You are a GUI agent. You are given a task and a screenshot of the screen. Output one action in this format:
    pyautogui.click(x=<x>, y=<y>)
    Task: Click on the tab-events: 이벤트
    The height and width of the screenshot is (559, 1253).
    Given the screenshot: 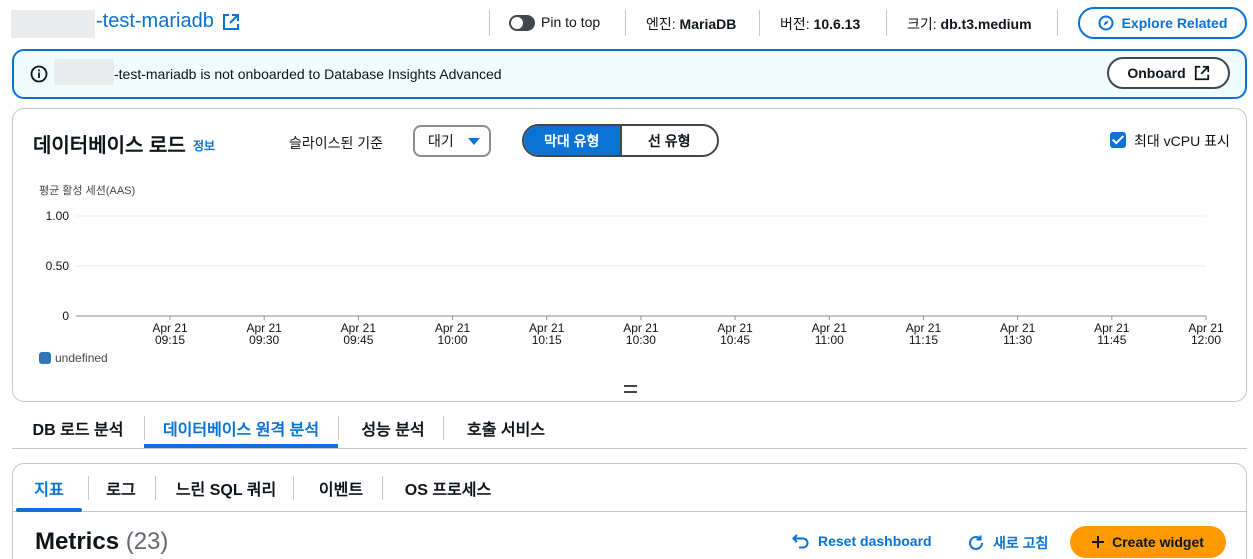 What is the action you would take?
    pyautogui.click(x=341, y=488)
    